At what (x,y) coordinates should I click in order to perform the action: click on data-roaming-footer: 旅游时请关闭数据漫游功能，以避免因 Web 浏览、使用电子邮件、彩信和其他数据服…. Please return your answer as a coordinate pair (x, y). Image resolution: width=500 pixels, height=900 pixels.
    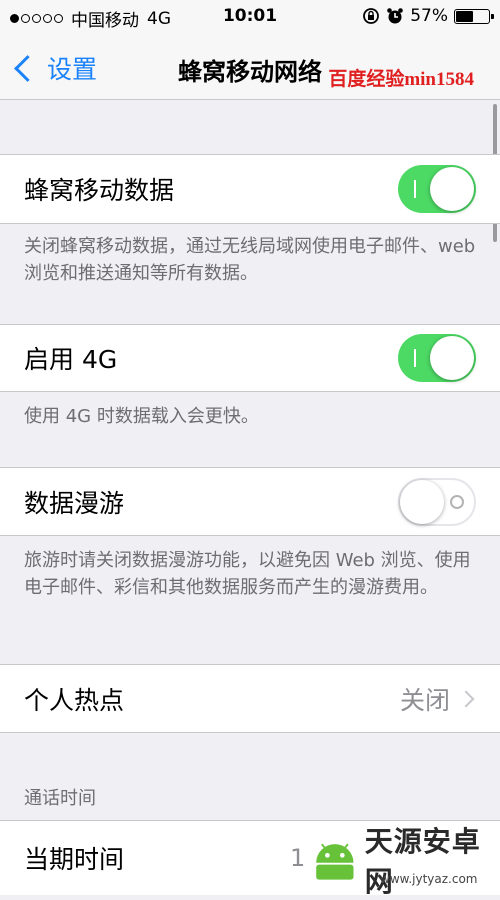
    Looking at the image, I should click on (247, 574).